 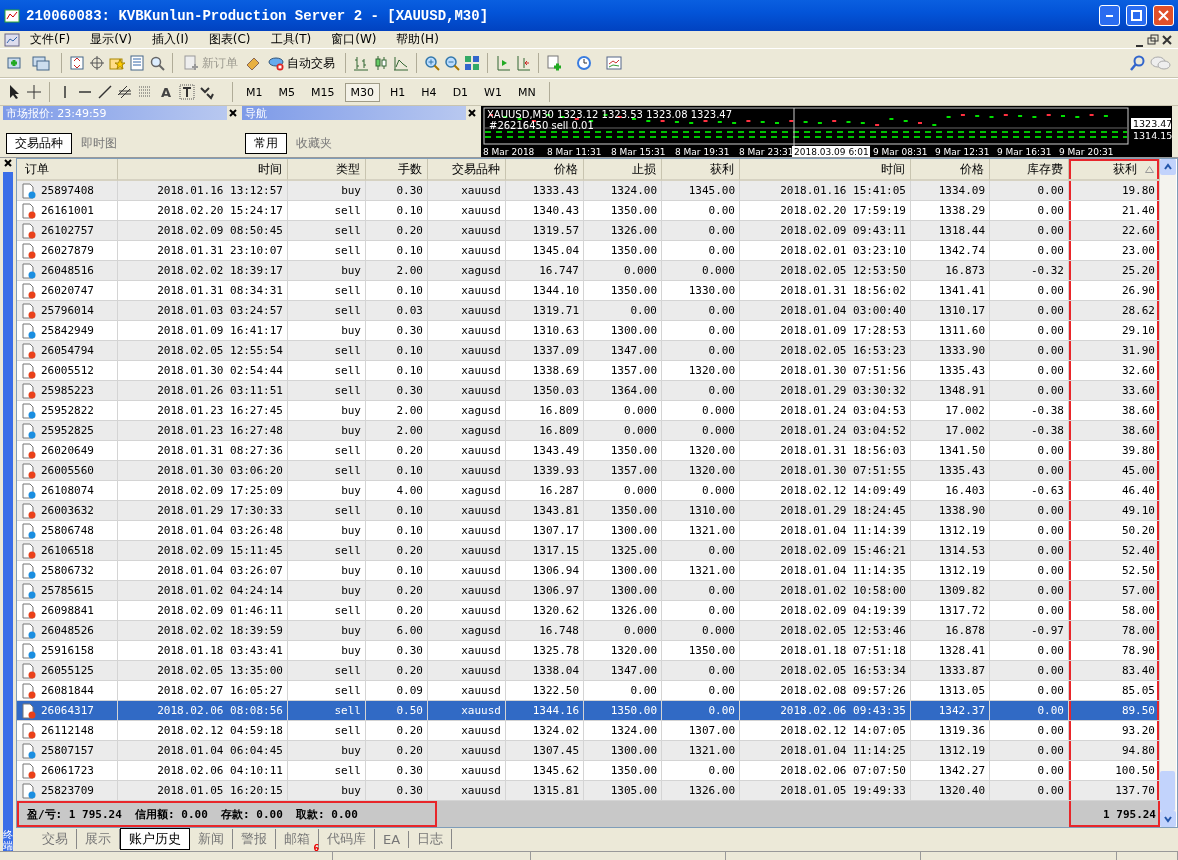 I want to click on magnifier-icon, so click(x=157, y=63).